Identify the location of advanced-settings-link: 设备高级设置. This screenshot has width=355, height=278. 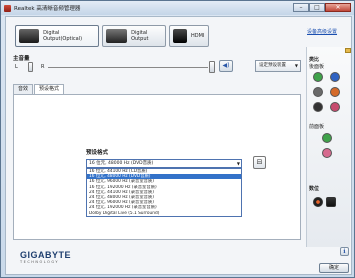
(322, 31).